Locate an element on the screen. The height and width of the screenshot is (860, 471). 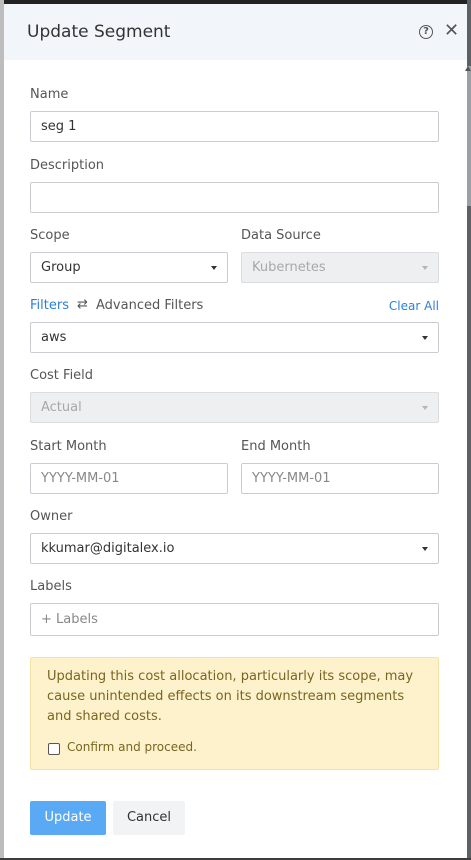
clear-all-link: Clear All is located at coordinates (414, 306).